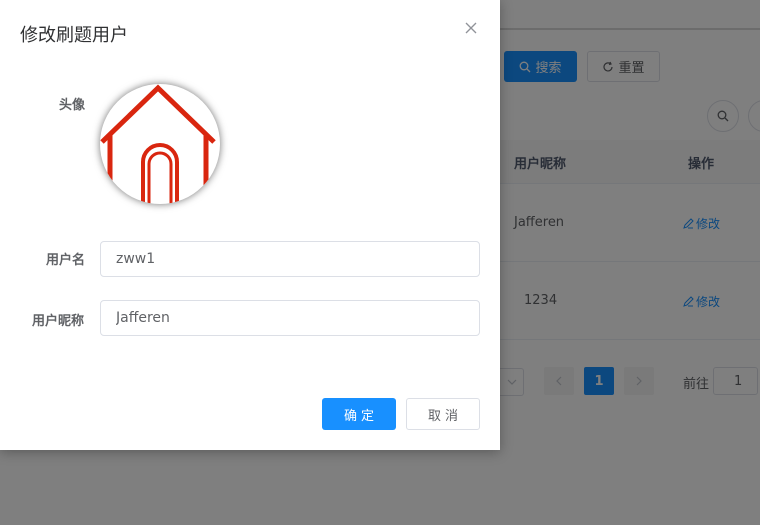 Image resolution: width=760 pixels, height=525 pixels. I want to click on close-button, so click(471, 28).